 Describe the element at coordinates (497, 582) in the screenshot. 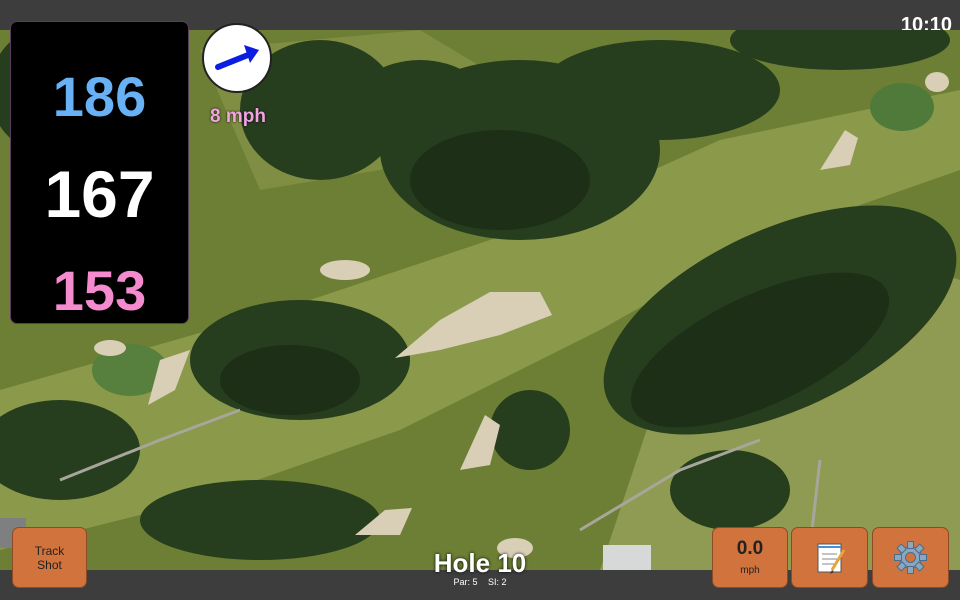

I see `hole-stroke-index: SI: 2` at that location.